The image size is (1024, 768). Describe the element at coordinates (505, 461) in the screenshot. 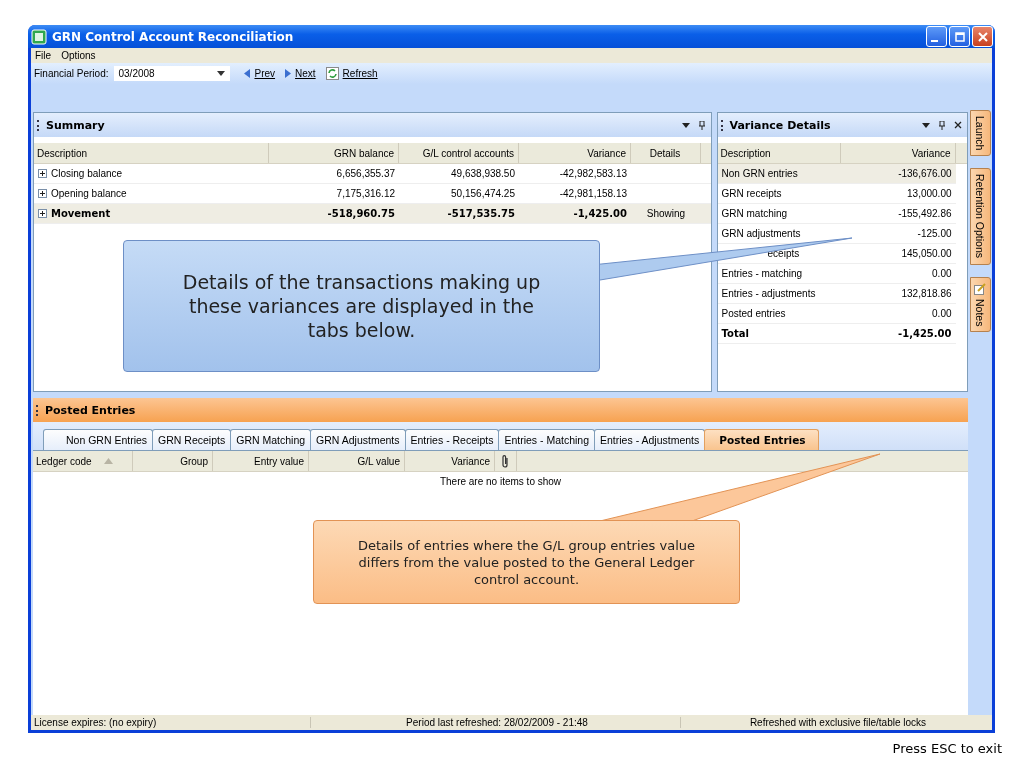

I see `paperclip-icon` at that location.